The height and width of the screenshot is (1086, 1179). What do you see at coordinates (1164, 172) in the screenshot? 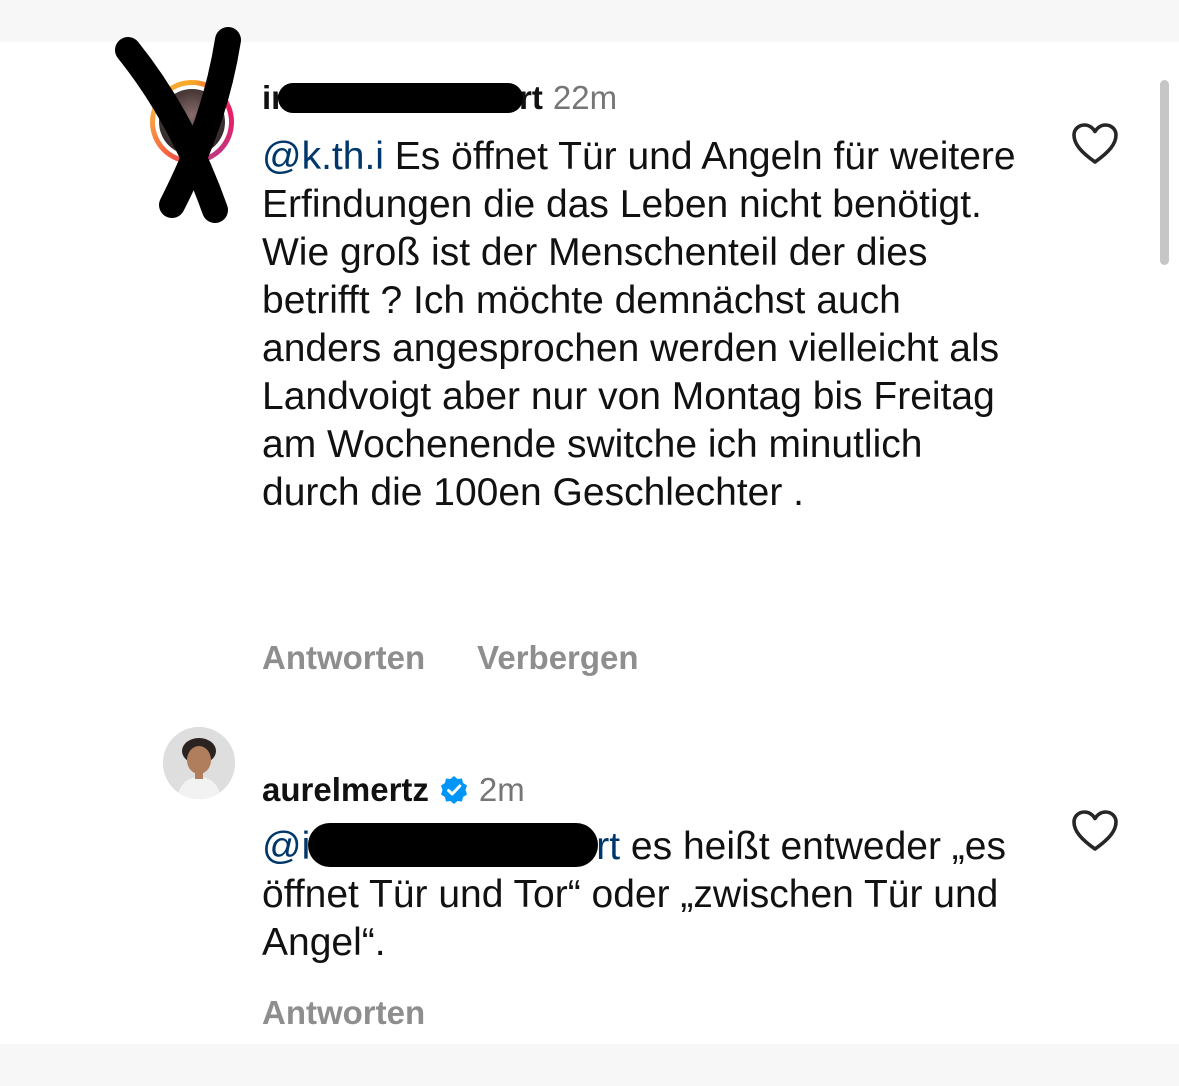
I see `scrollbar` at bounding box center [1164, 172].